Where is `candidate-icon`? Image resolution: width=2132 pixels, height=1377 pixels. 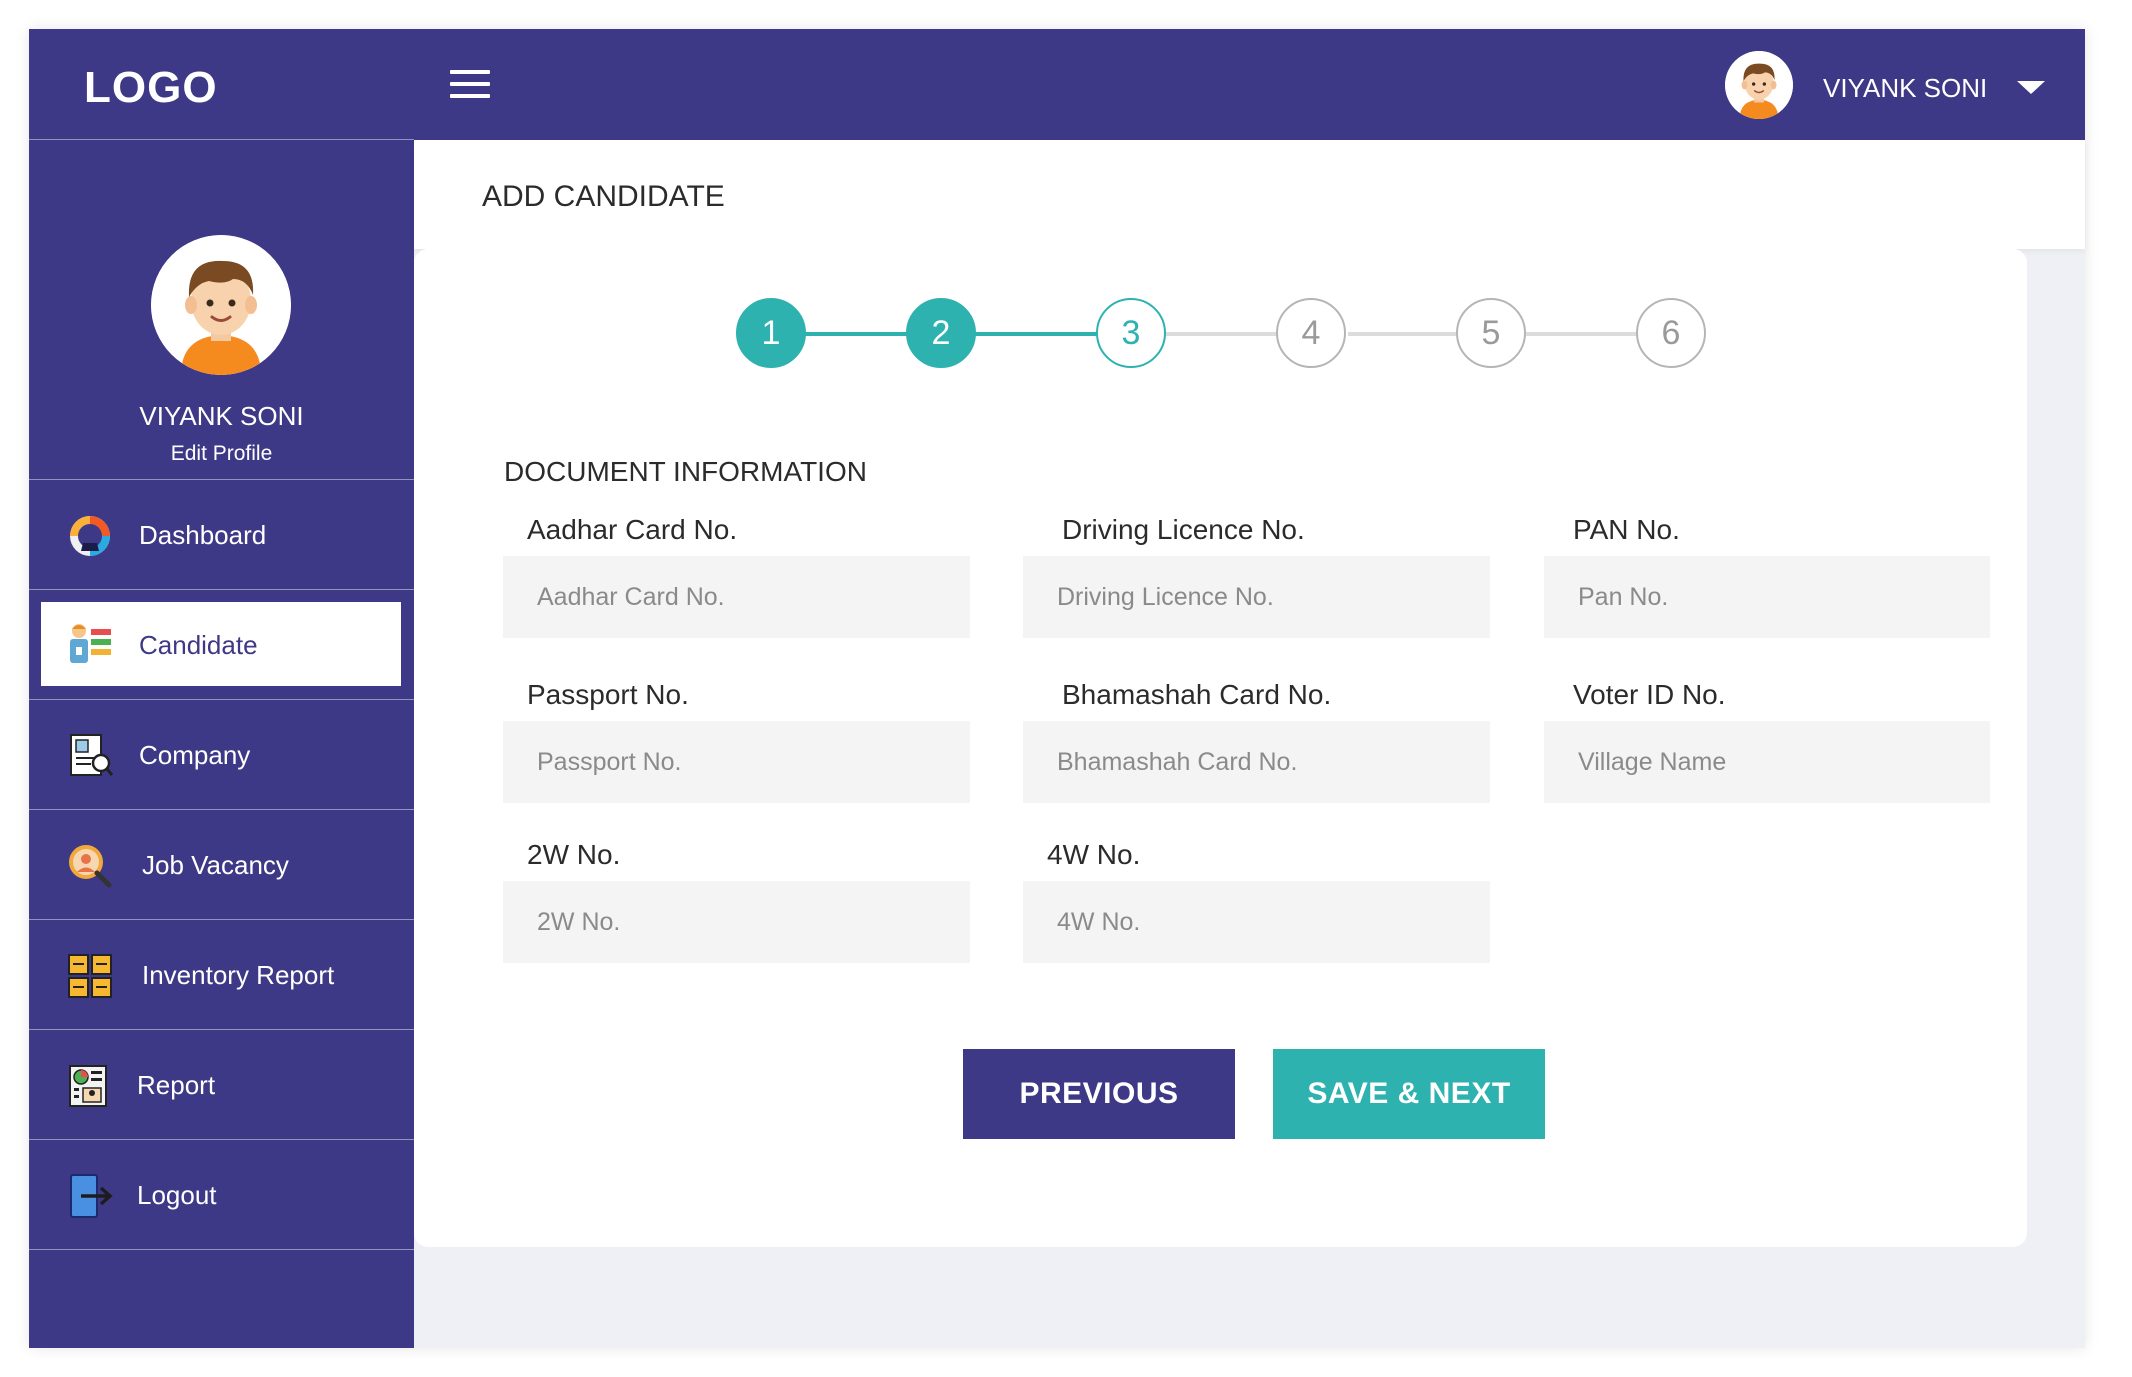 candidate-icon is located at coordinates (90, 644).